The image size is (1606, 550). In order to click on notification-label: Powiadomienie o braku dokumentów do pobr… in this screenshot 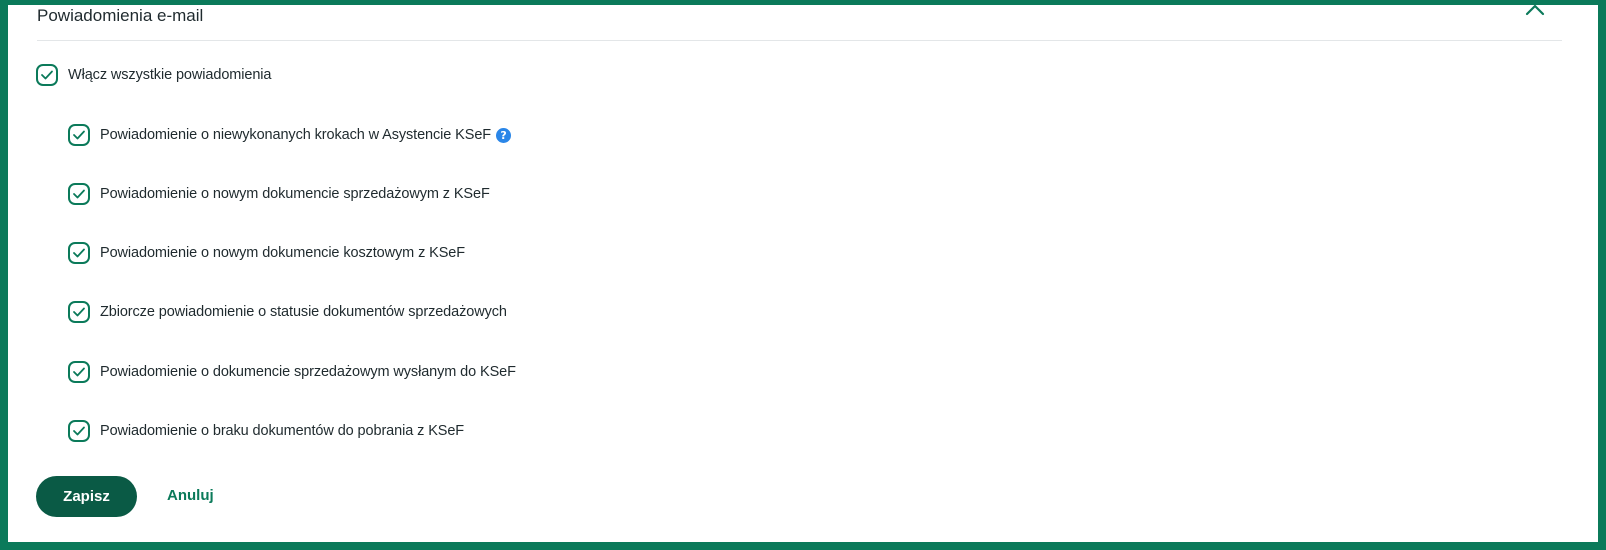, I will do `click(282, 431)`.